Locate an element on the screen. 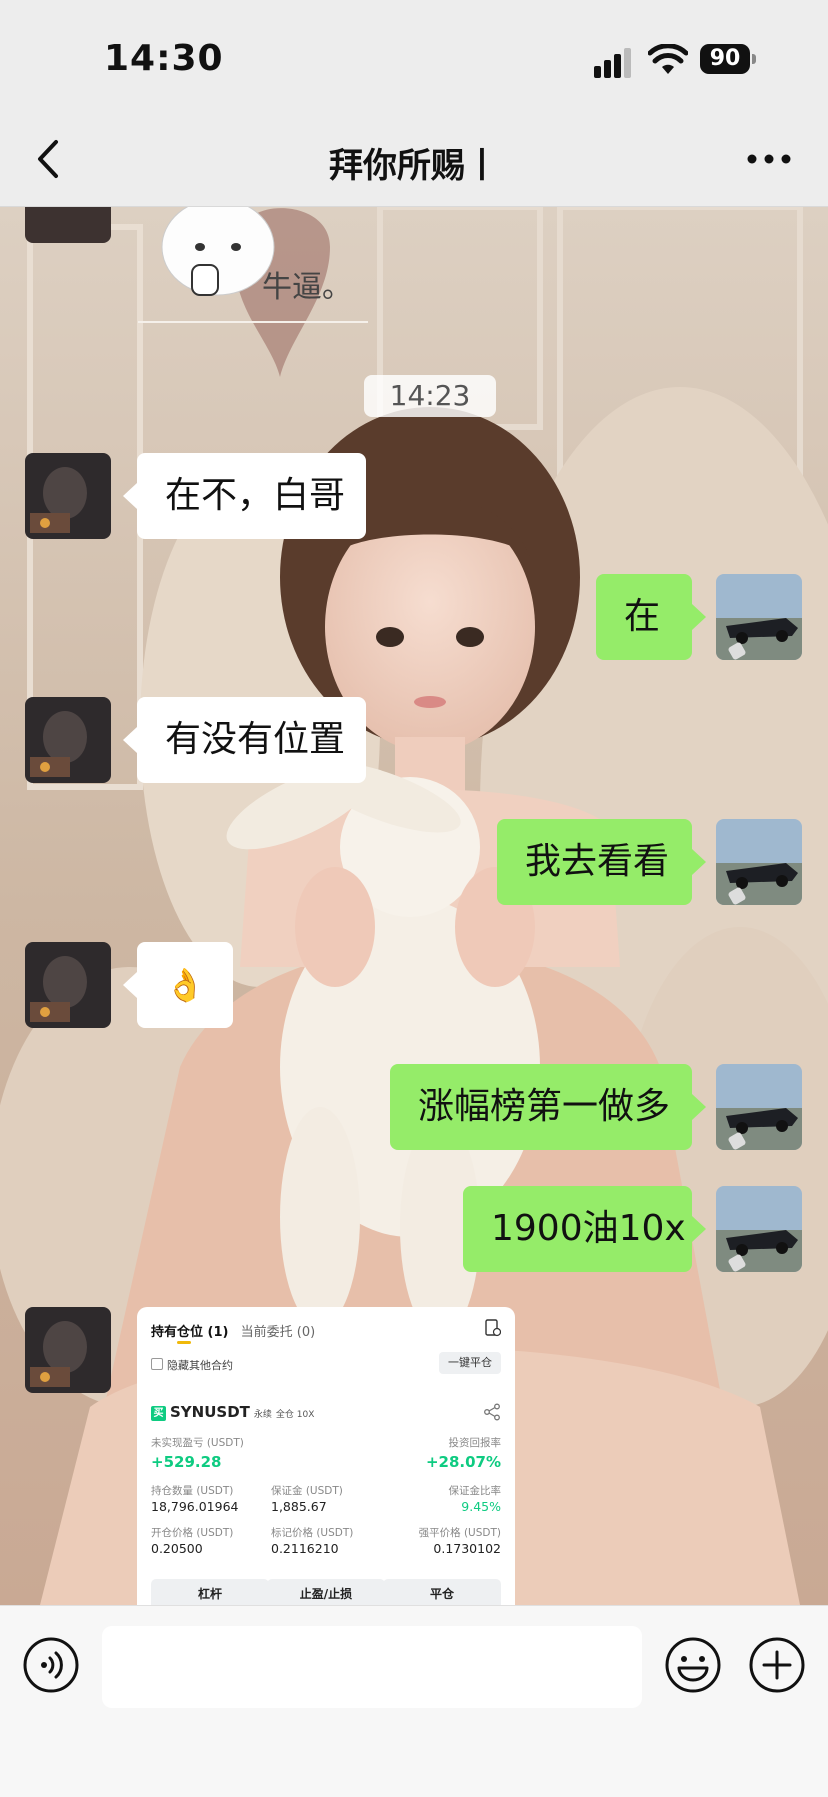  position-symbol: 买 SYNUSDT 永续 全仓 10X is located at coordinates (232, 1412).